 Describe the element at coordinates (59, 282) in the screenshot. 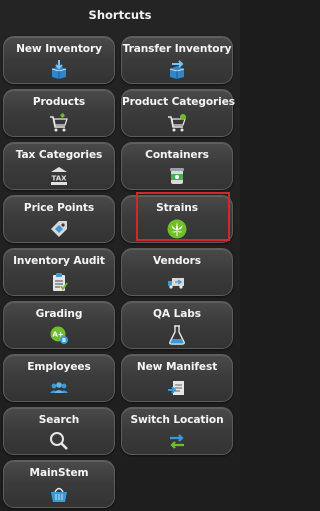

I see `clipboard-audit-icon` at that location.